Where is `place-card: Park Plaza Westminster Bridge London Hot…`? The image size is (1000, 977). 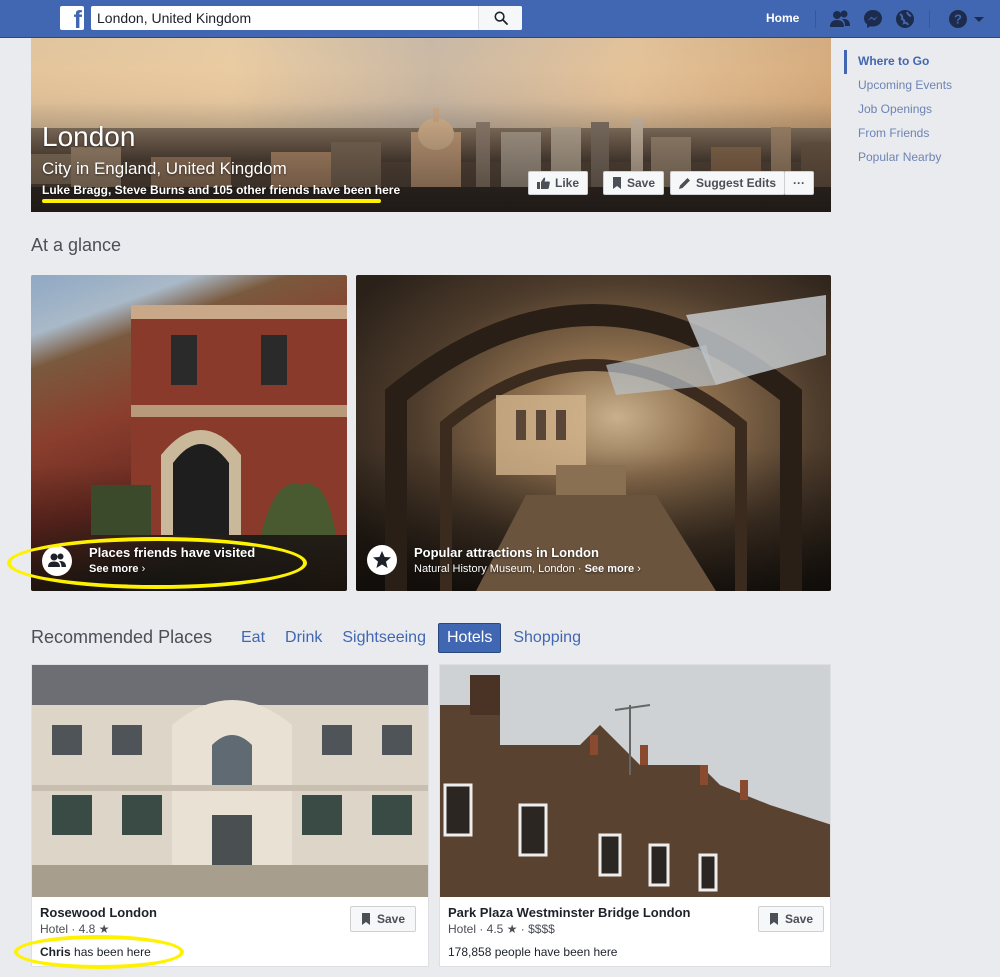 place-card: Park Plaza Westminster Bridge London Hot… is located at coordinates (635, 815).